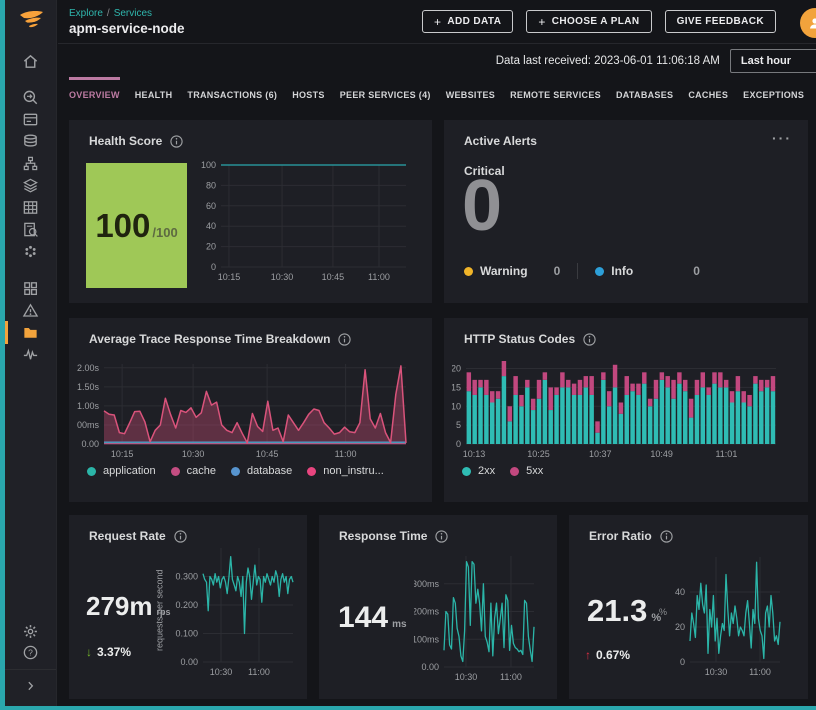  Describe the element at coordinates (31, 251) in the screenshot. I see `sidebar-item-cluster` at that location.